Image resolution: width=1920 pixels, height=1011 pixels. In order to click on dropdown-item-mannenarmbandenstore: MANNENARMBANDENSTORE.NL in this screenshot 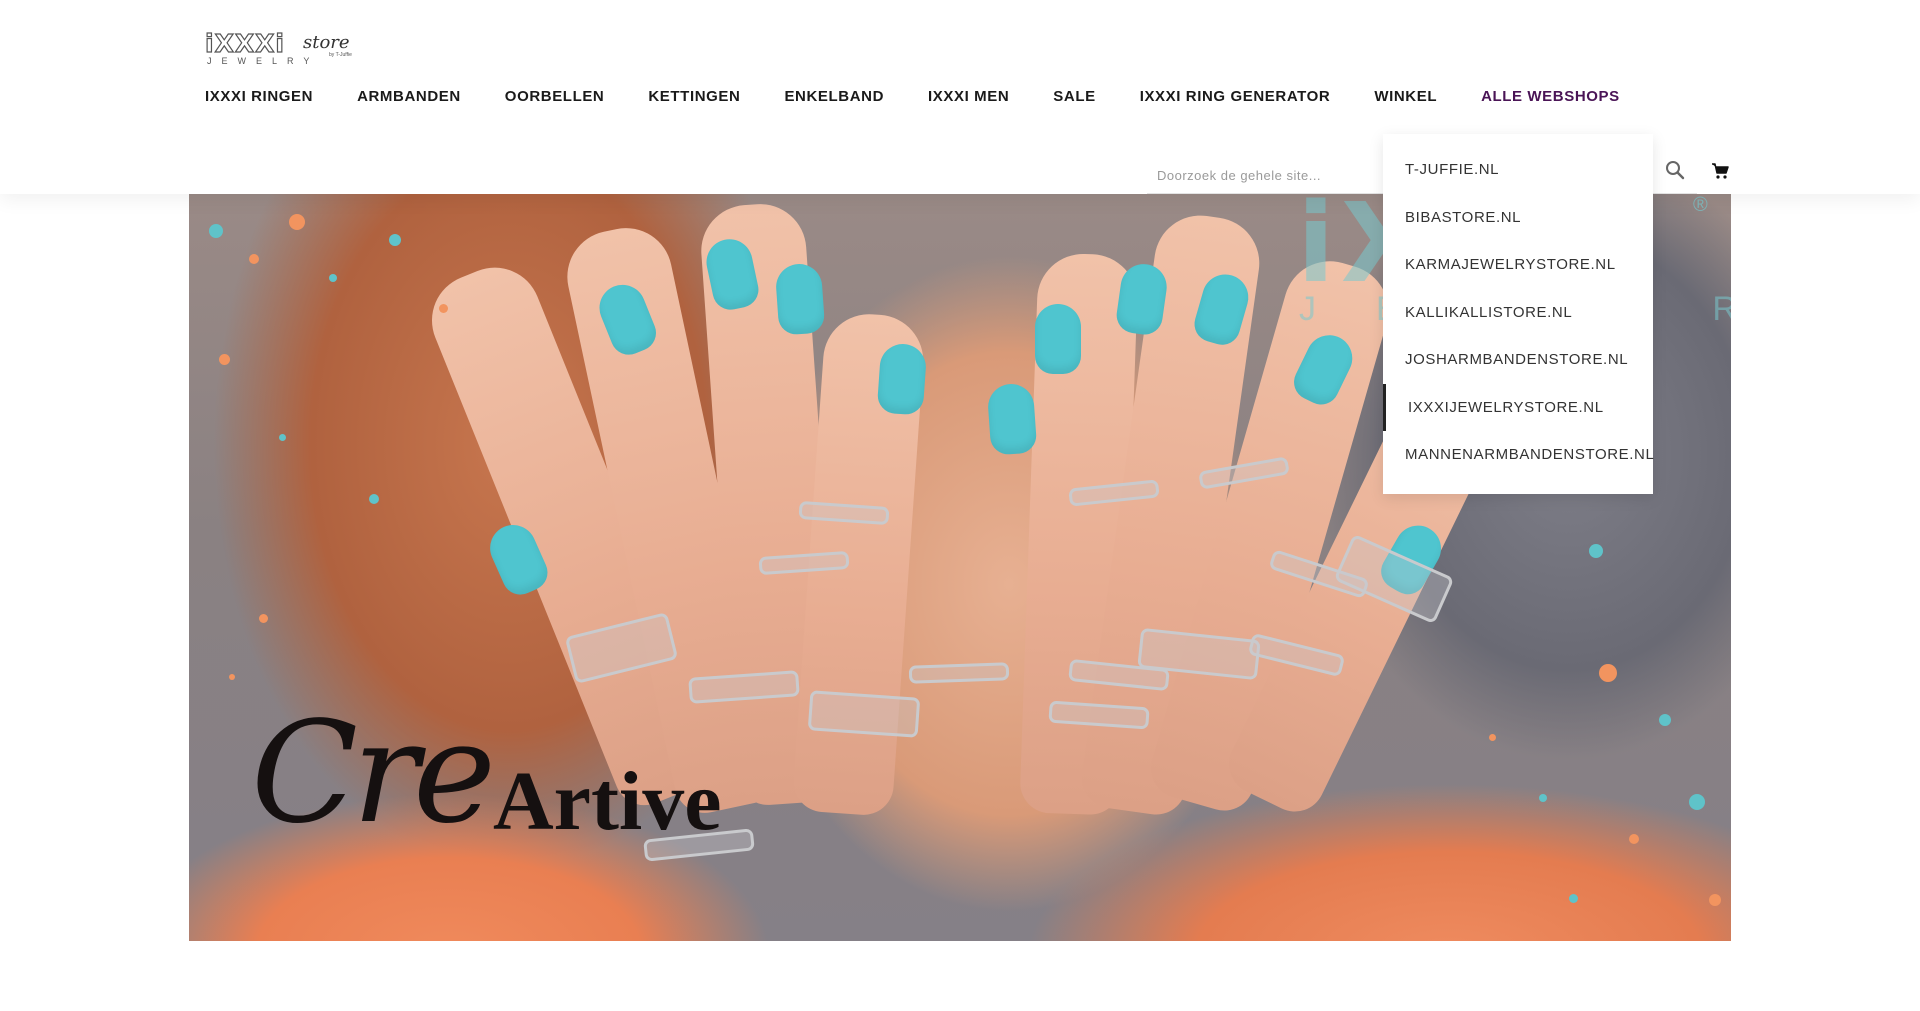, I will do `click(1518, 455)`.